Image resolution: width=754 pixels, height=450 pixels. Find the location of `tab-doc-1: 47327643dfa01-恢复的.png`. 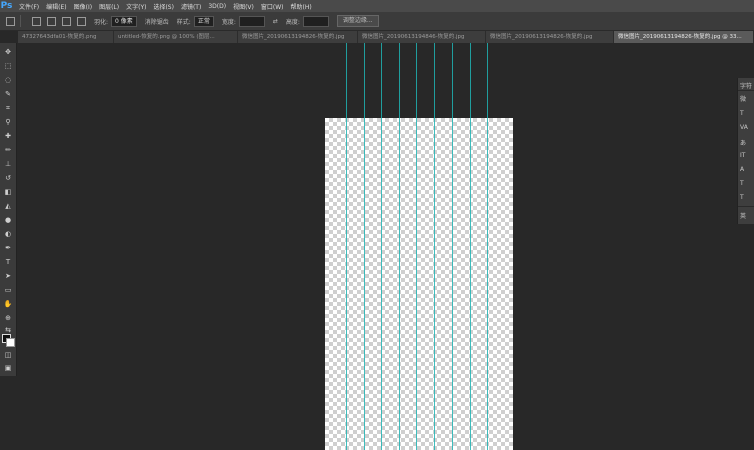

tab-doc-1: 47327643dfa01-恢复的.png is located at coordinates (66, 37).